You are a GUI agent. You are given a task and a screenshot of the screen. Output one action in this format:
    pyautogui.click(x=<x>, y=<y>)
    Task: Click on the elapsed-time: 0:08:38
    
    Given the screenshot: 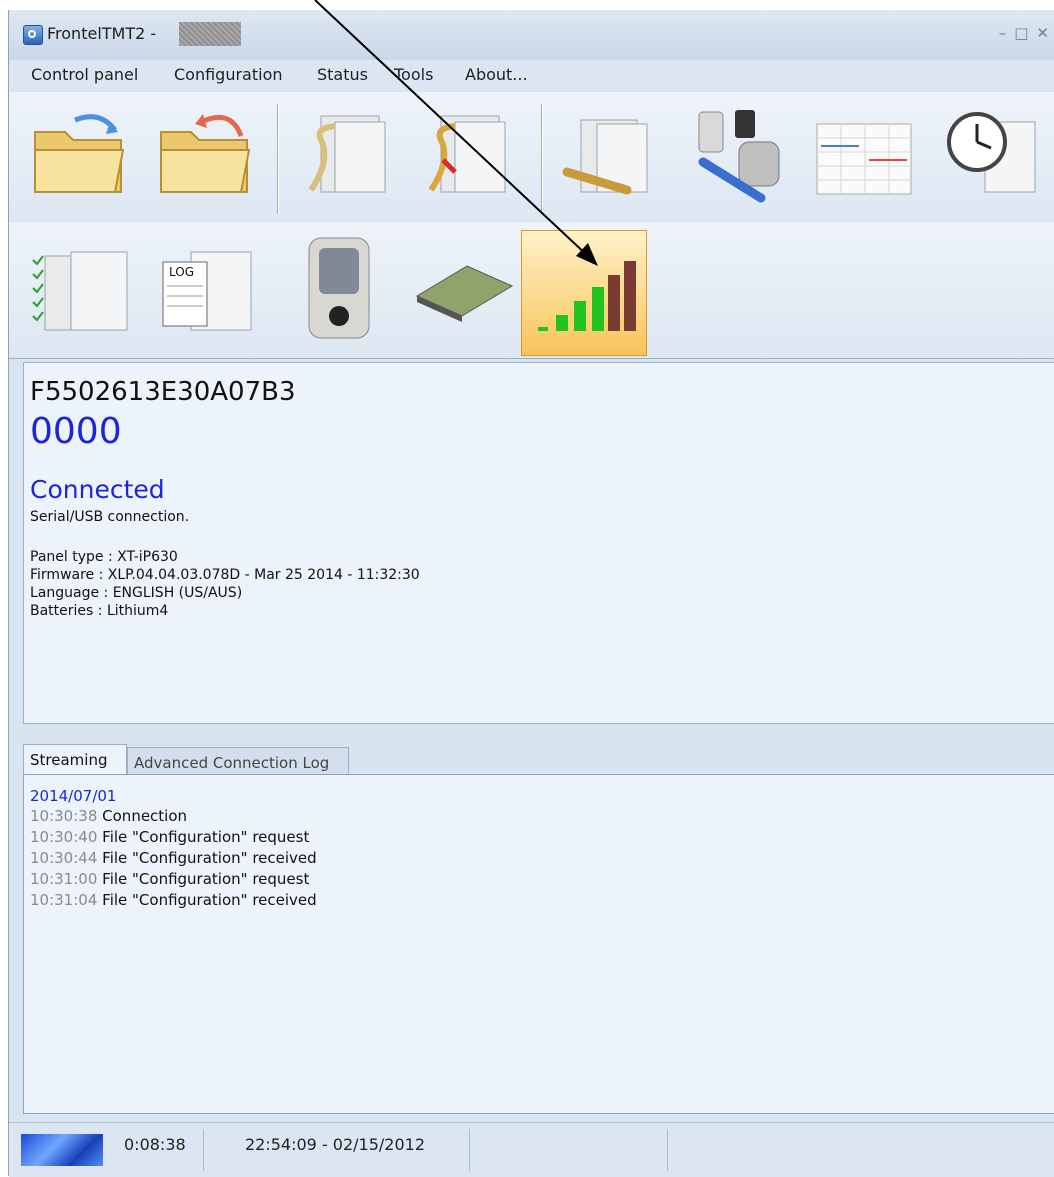 What is the action you would take?
    pyautogui.click(x=155, y=1144)
    